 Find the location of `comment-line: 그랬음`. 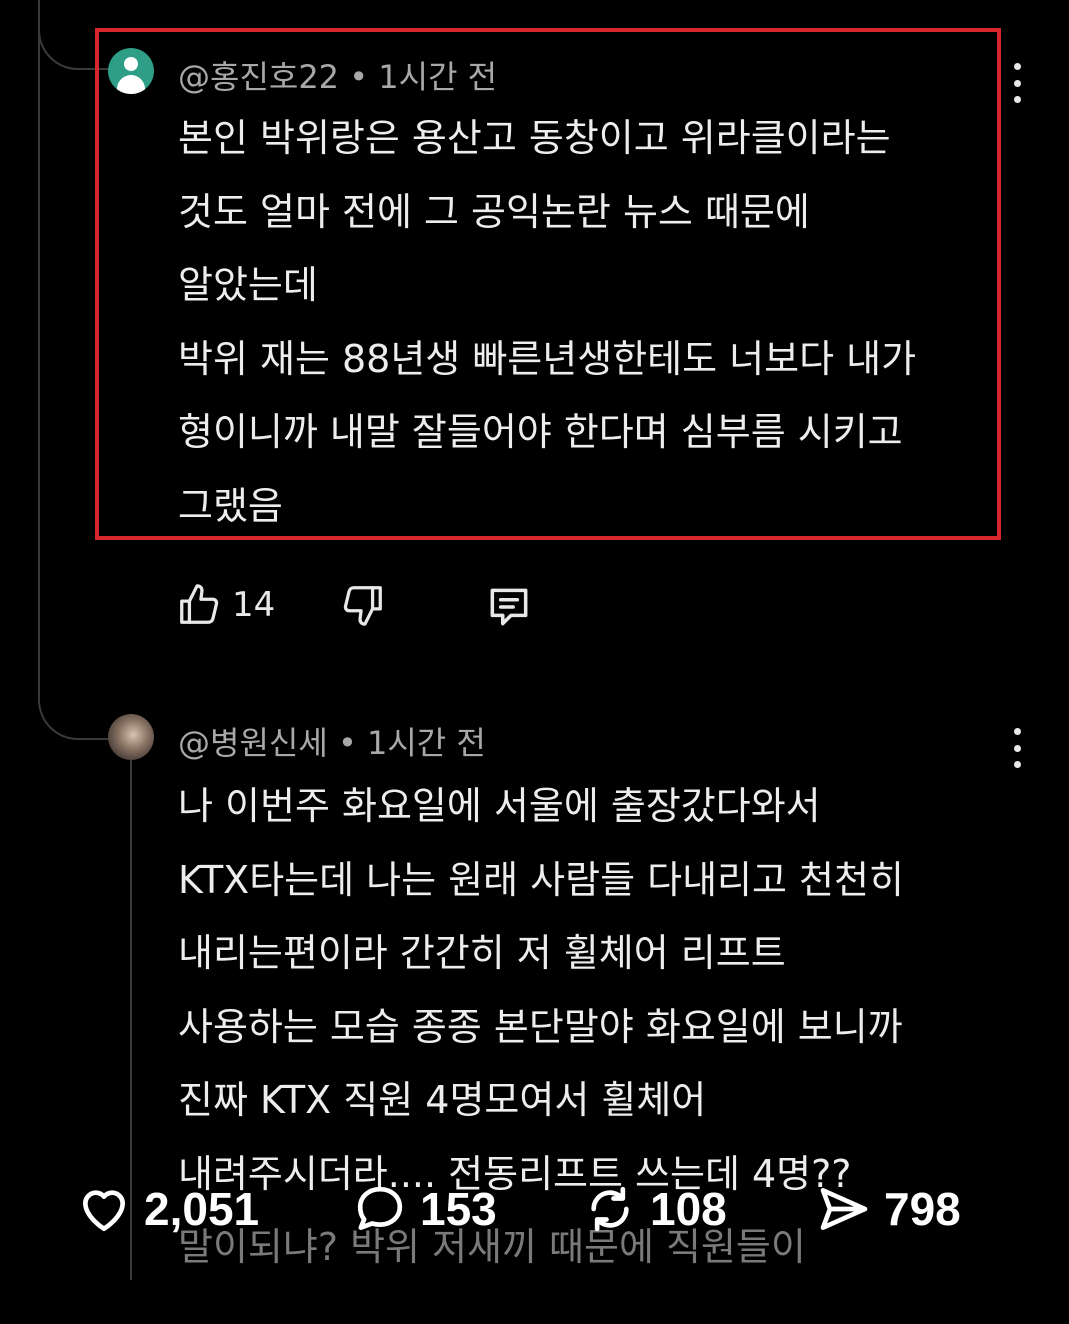

comment-line: 그랬음 is located at coordinates (230, 505).